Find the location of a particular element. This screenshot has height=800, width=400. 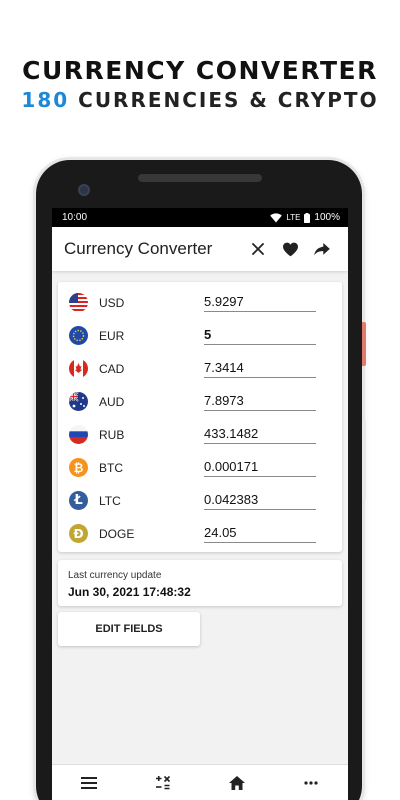

last-update-label: Last currency update is located at coordinates (115, 575).